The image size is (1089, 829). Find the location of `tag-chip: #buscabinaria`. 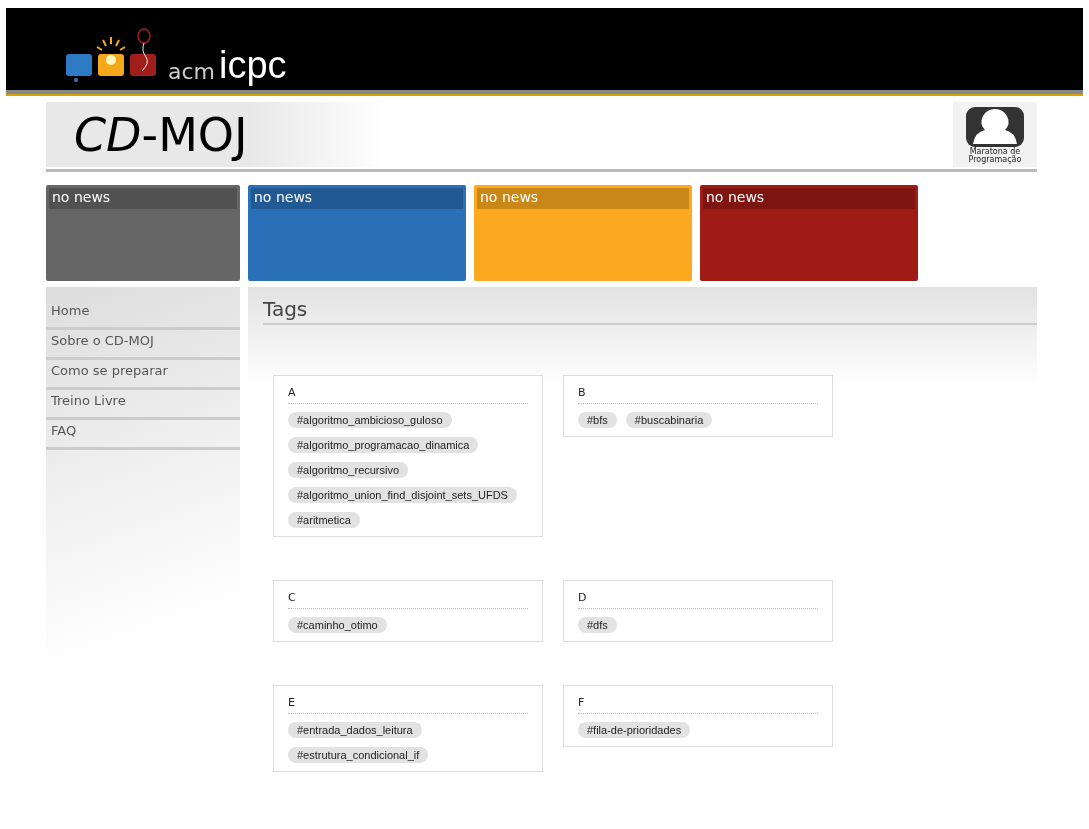

tag-chip: #buscabinaria is located at coordinates (669, 420).